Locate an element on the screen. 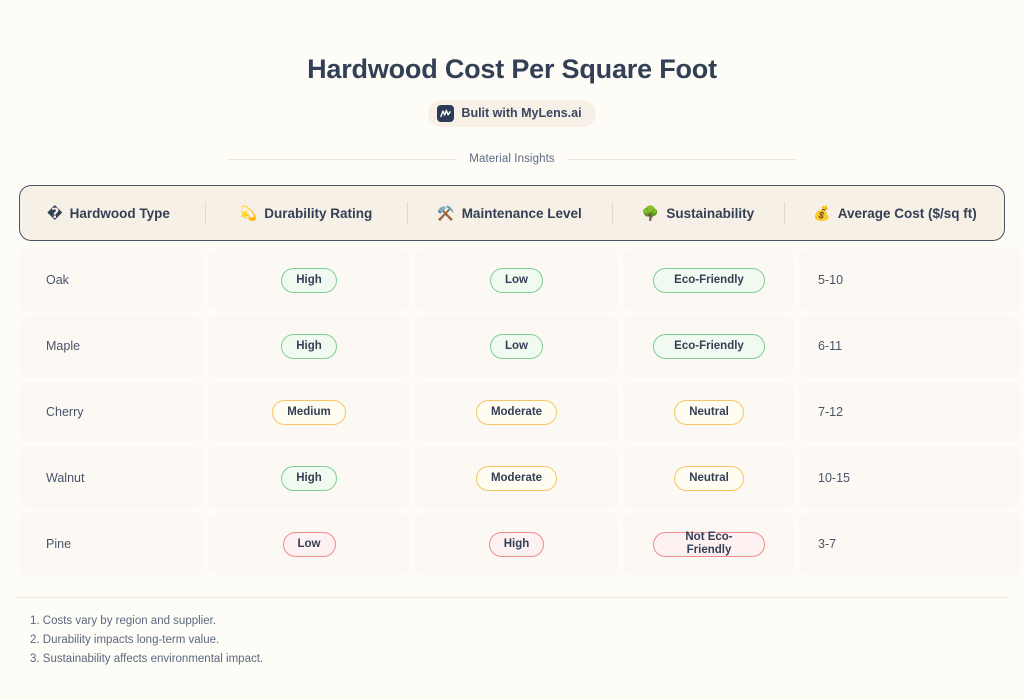 The width and height of the screenshot is (1024, 699). table-row: Pine Low High Not Eco-Friendly 3-7 is located at coordinates (520, 544).